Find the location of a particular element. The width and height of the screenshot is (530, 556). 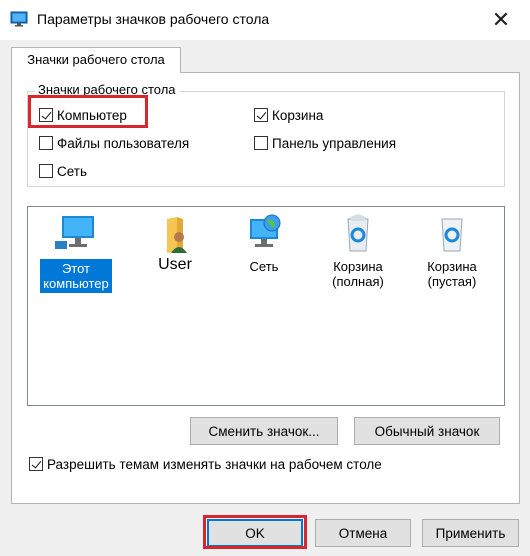

checkbox-user-files-label: Файлы пользователя is located at coordinates (123, 143).